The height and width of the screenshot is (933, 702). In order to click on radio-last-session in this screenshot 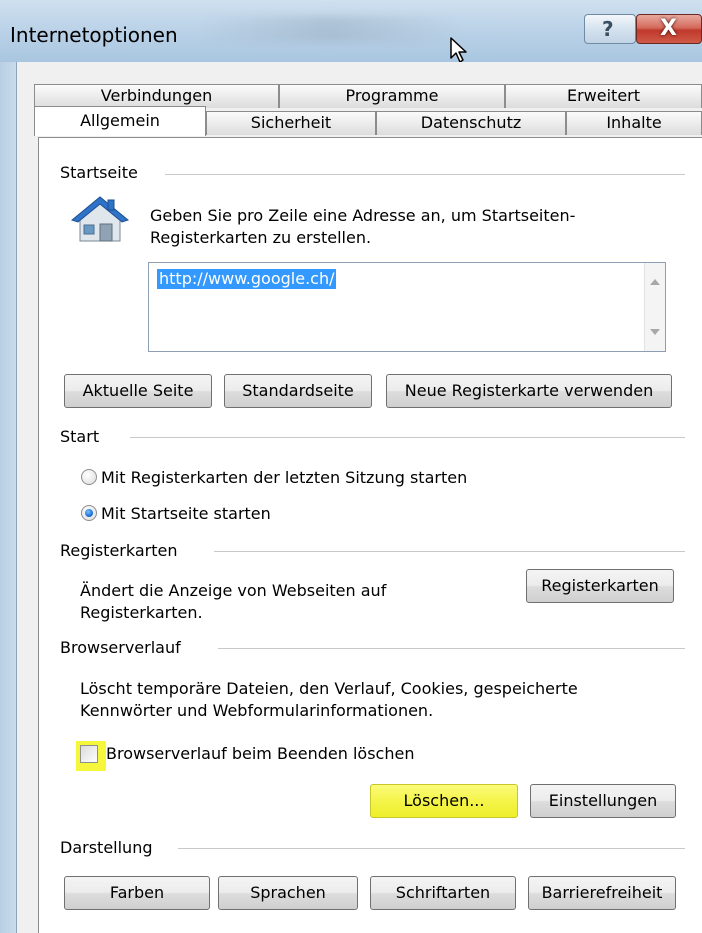, I will do `click(89, 477)`.